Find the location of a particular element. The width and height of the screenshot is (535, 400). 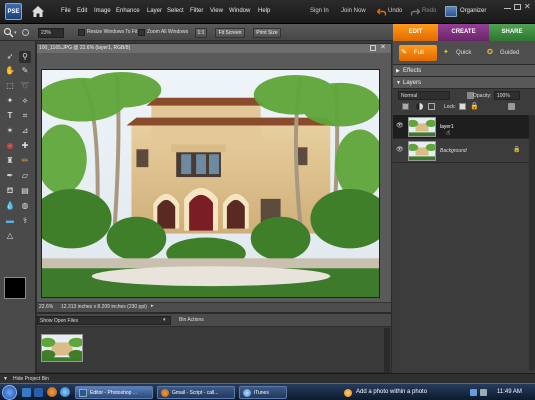

layers-scrollbar is located at coordinates (532, 243).